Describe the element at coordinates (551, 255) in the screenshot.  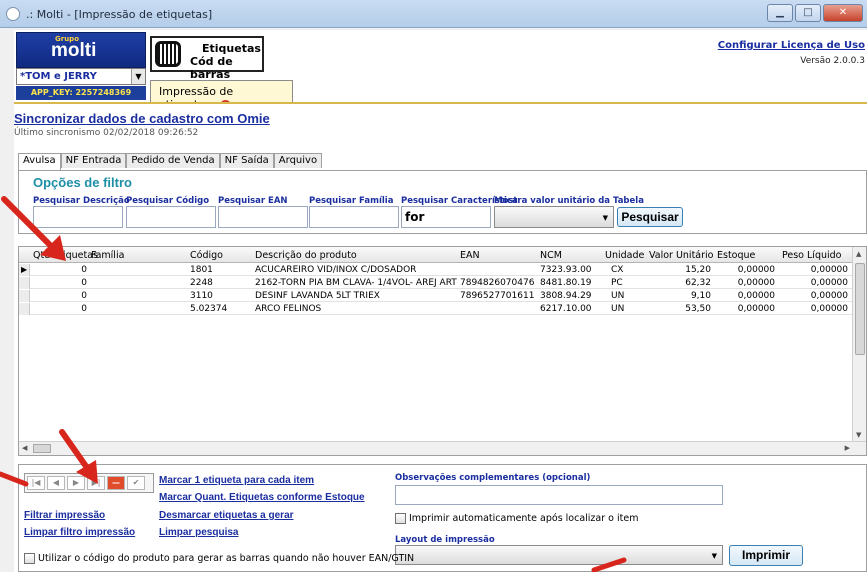
I see `col-ncm: NCM` at that location.